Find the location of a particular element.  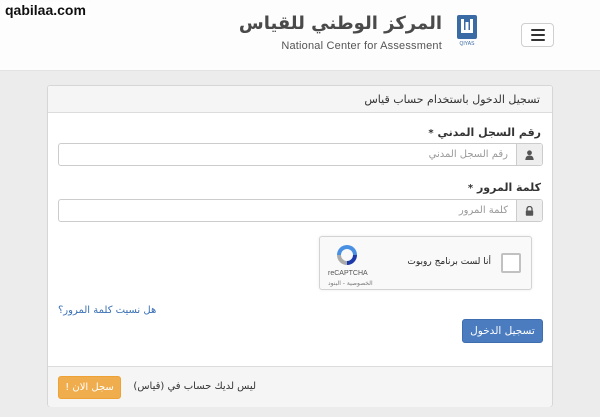

register-now-button: سجل الان ! is located at coordinates (89, 387).